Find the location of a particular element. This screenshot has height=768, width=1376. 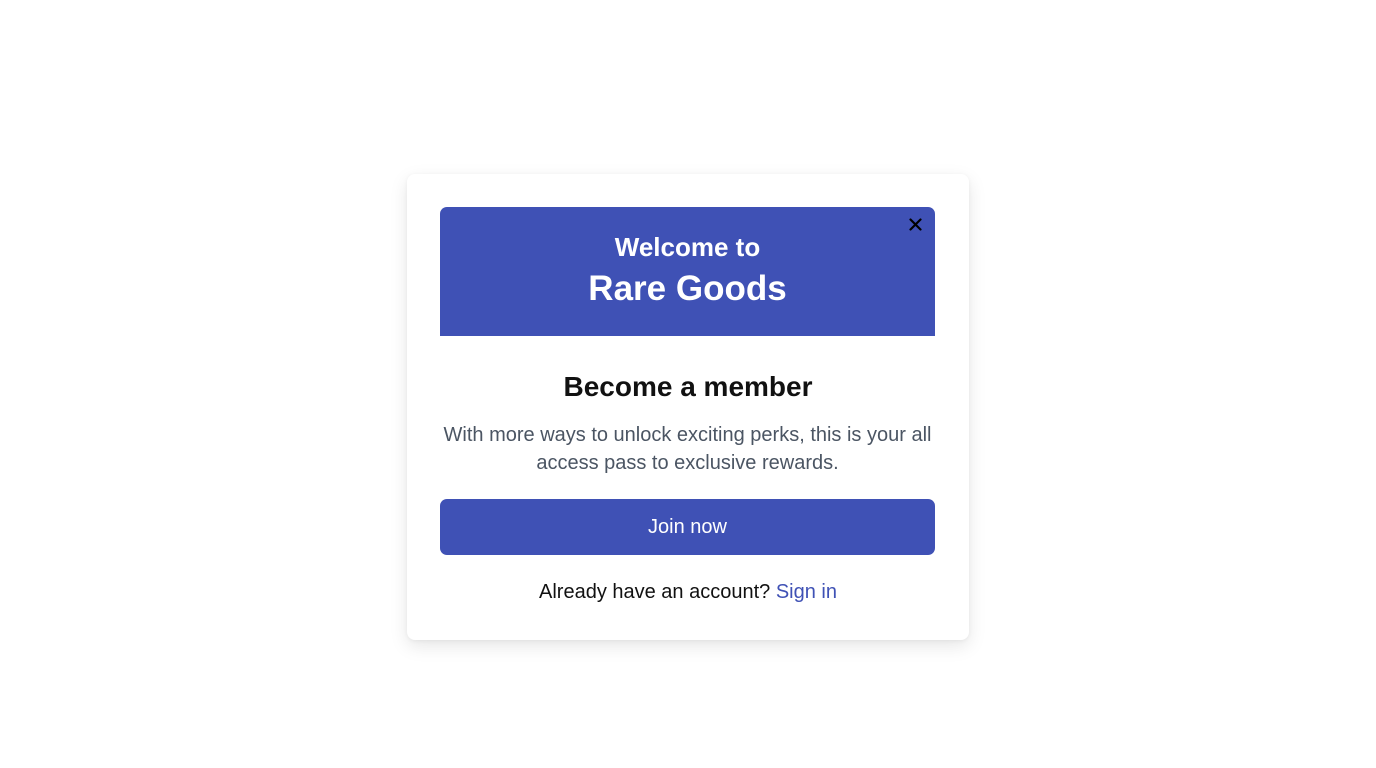

modal-title: Become a member is located at coordinates (688, 386).